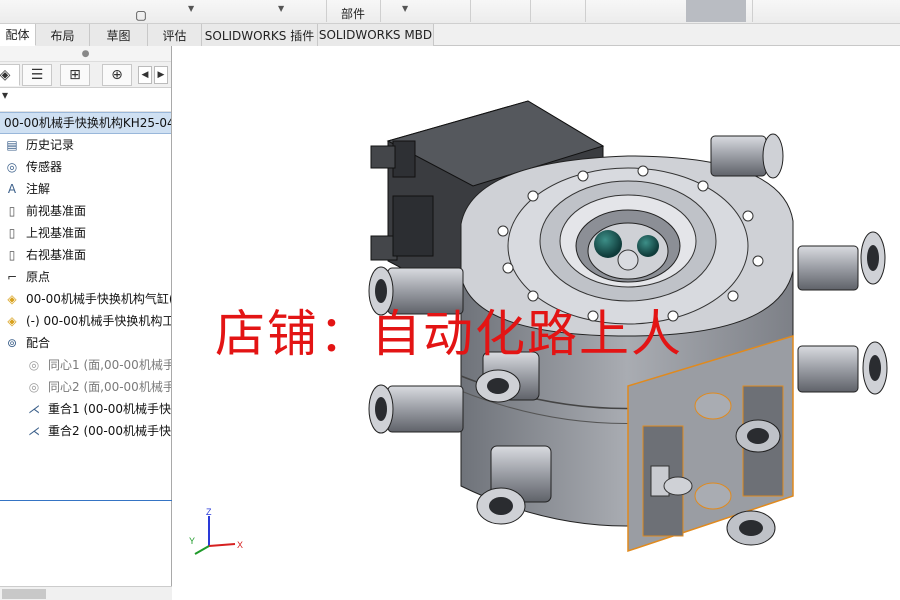  I want to click on tree-item: ◈ (-) 00-00机械手快换机构工, so click(85, 321).